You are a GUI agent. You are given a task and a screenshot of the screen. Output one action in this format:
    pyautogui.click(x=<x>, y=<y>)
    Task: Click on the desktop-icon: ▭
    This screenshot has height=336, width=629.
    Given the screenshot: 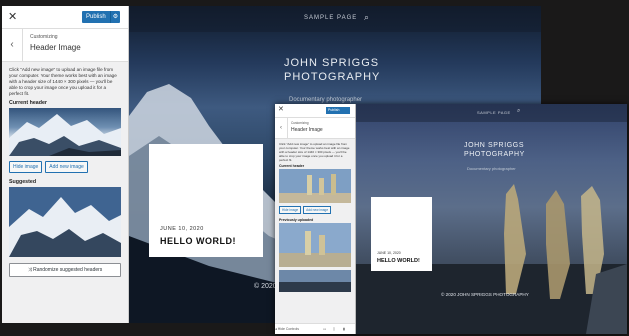 What is the action you would take?
    pyautogui.click(x=324, y=329)
    